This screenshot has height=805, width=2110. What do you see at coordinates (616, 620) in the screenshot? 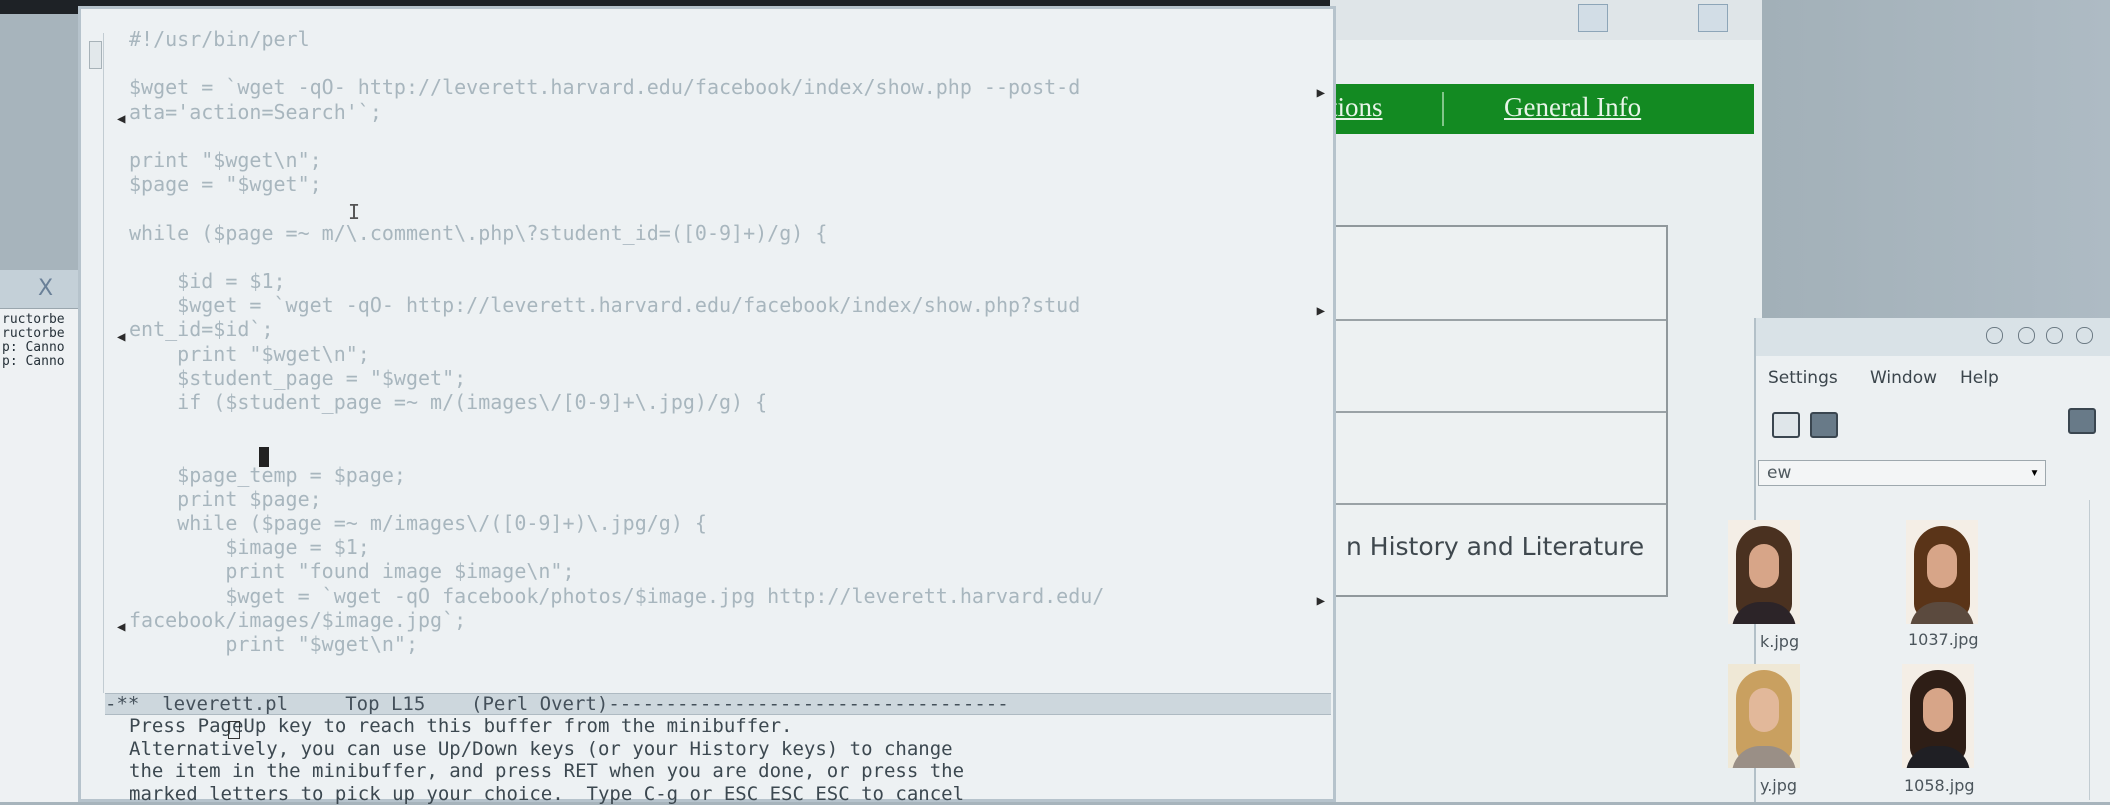
I see `code-line: facebook/images/$image.jpg`;` at bounding box center [616, 620].